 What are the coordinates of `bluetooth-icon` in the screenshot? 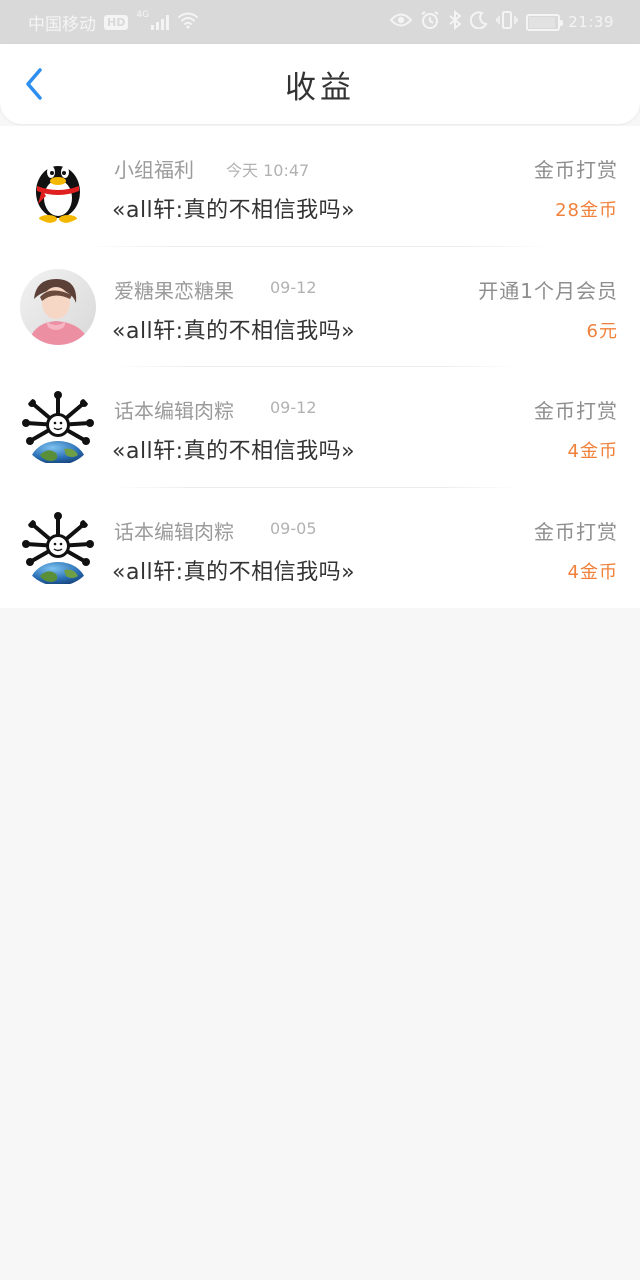 It's located at (455, 21).